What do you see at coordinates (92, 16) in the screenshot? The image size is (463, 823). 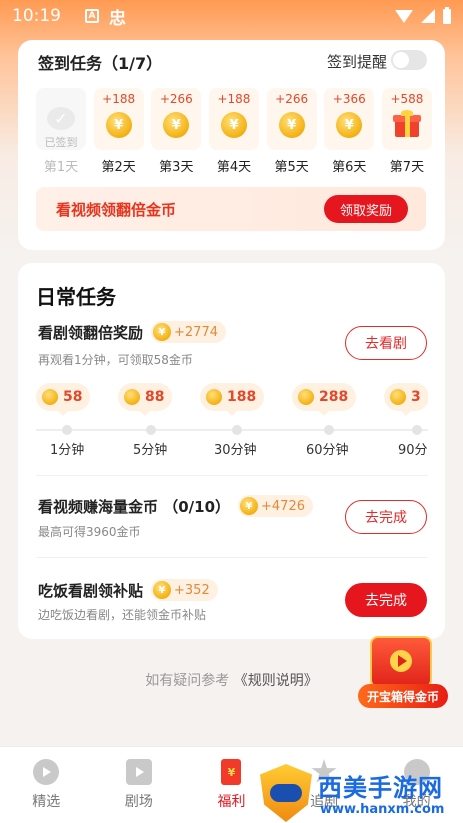 I see `notification-a-icon: A` at bounding box center [92, 16].